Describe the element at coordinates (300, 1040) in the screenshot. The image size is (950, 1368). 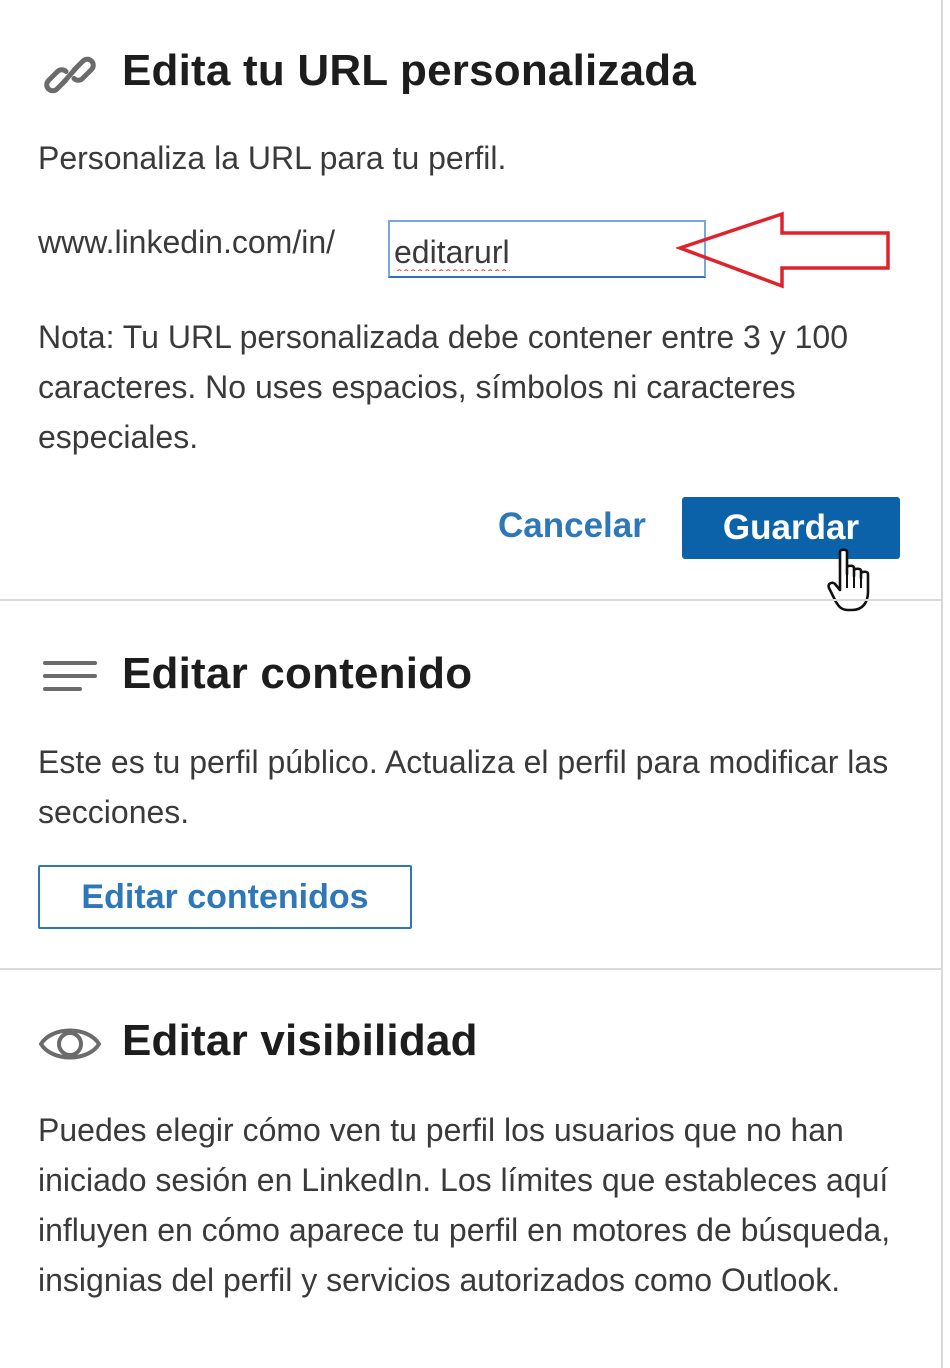
I see `edit-visibility-title: Editar visibilidad` at that location.